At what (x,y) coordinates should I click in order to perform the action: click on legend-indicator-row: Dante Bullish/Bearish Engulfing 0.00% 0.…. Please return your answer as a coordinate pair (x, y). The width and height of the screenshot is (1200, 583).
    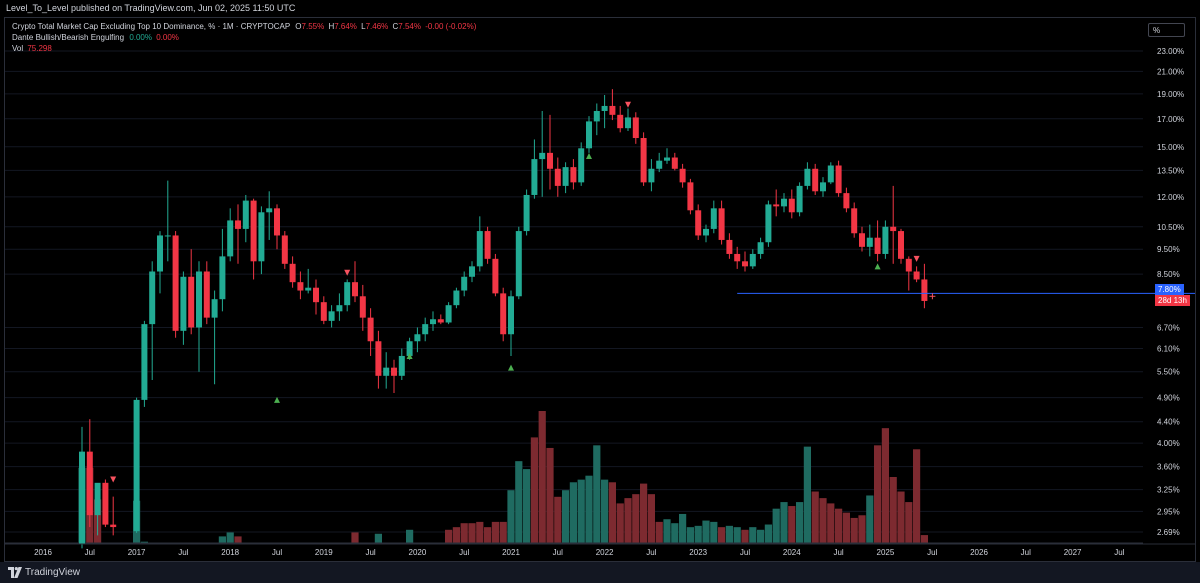
    Looking at the image, I should click on (95, 37).